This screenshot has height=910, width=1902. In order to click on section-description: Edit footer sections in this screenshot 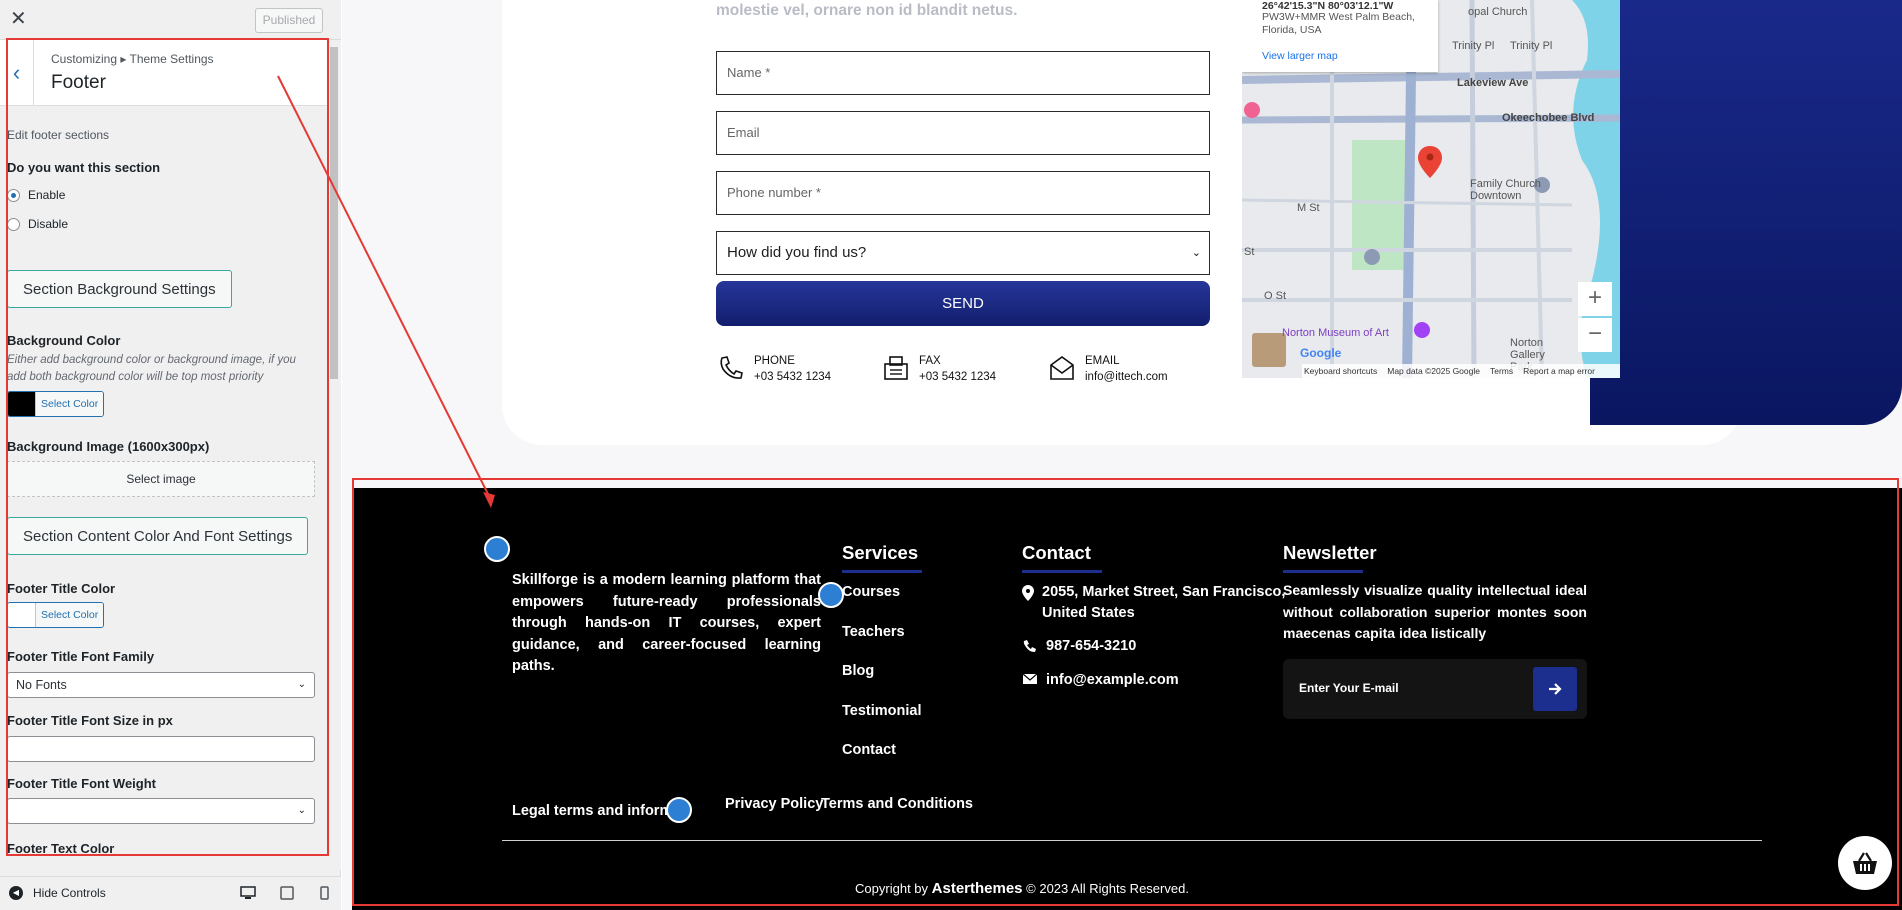, I will do `click(58, 135)`.